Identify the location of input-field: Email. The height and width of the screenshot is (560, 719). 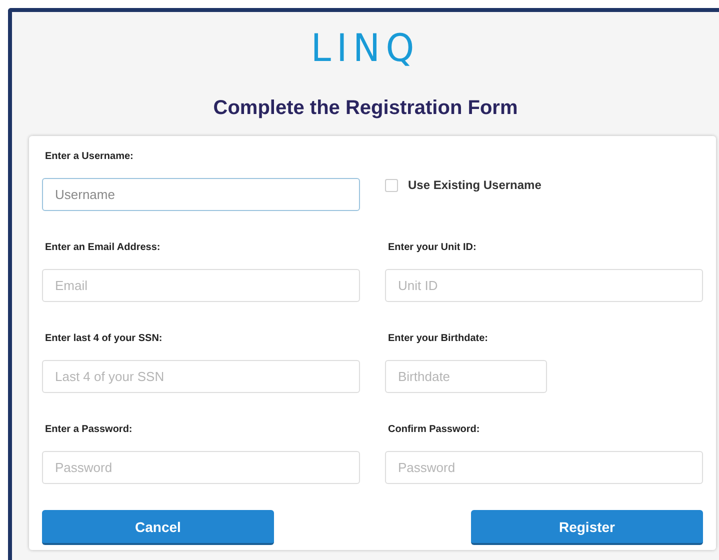
(201, 285).